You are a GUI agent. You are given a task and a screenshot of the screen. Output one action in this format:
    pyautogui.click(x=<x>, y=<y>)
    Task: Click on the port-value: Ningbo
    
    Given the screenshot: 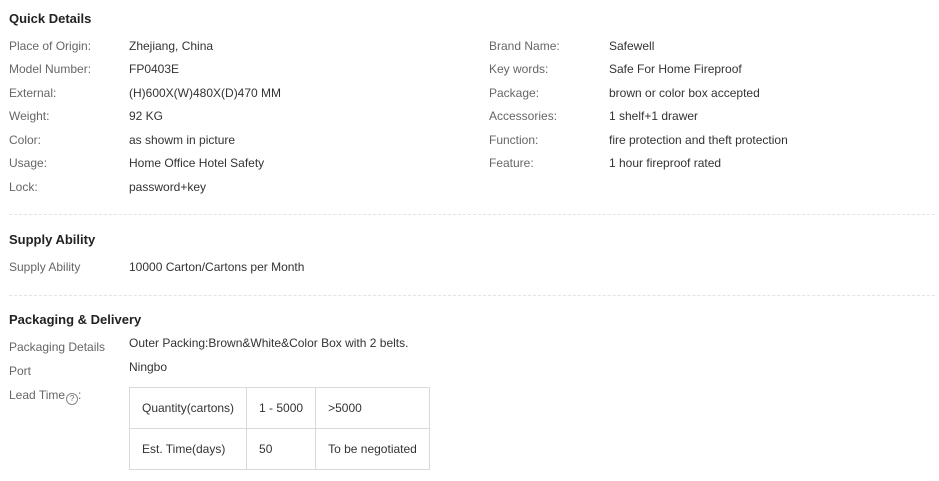 What is the action you would take?
    pyautogui.click(x=148, y=367)
    